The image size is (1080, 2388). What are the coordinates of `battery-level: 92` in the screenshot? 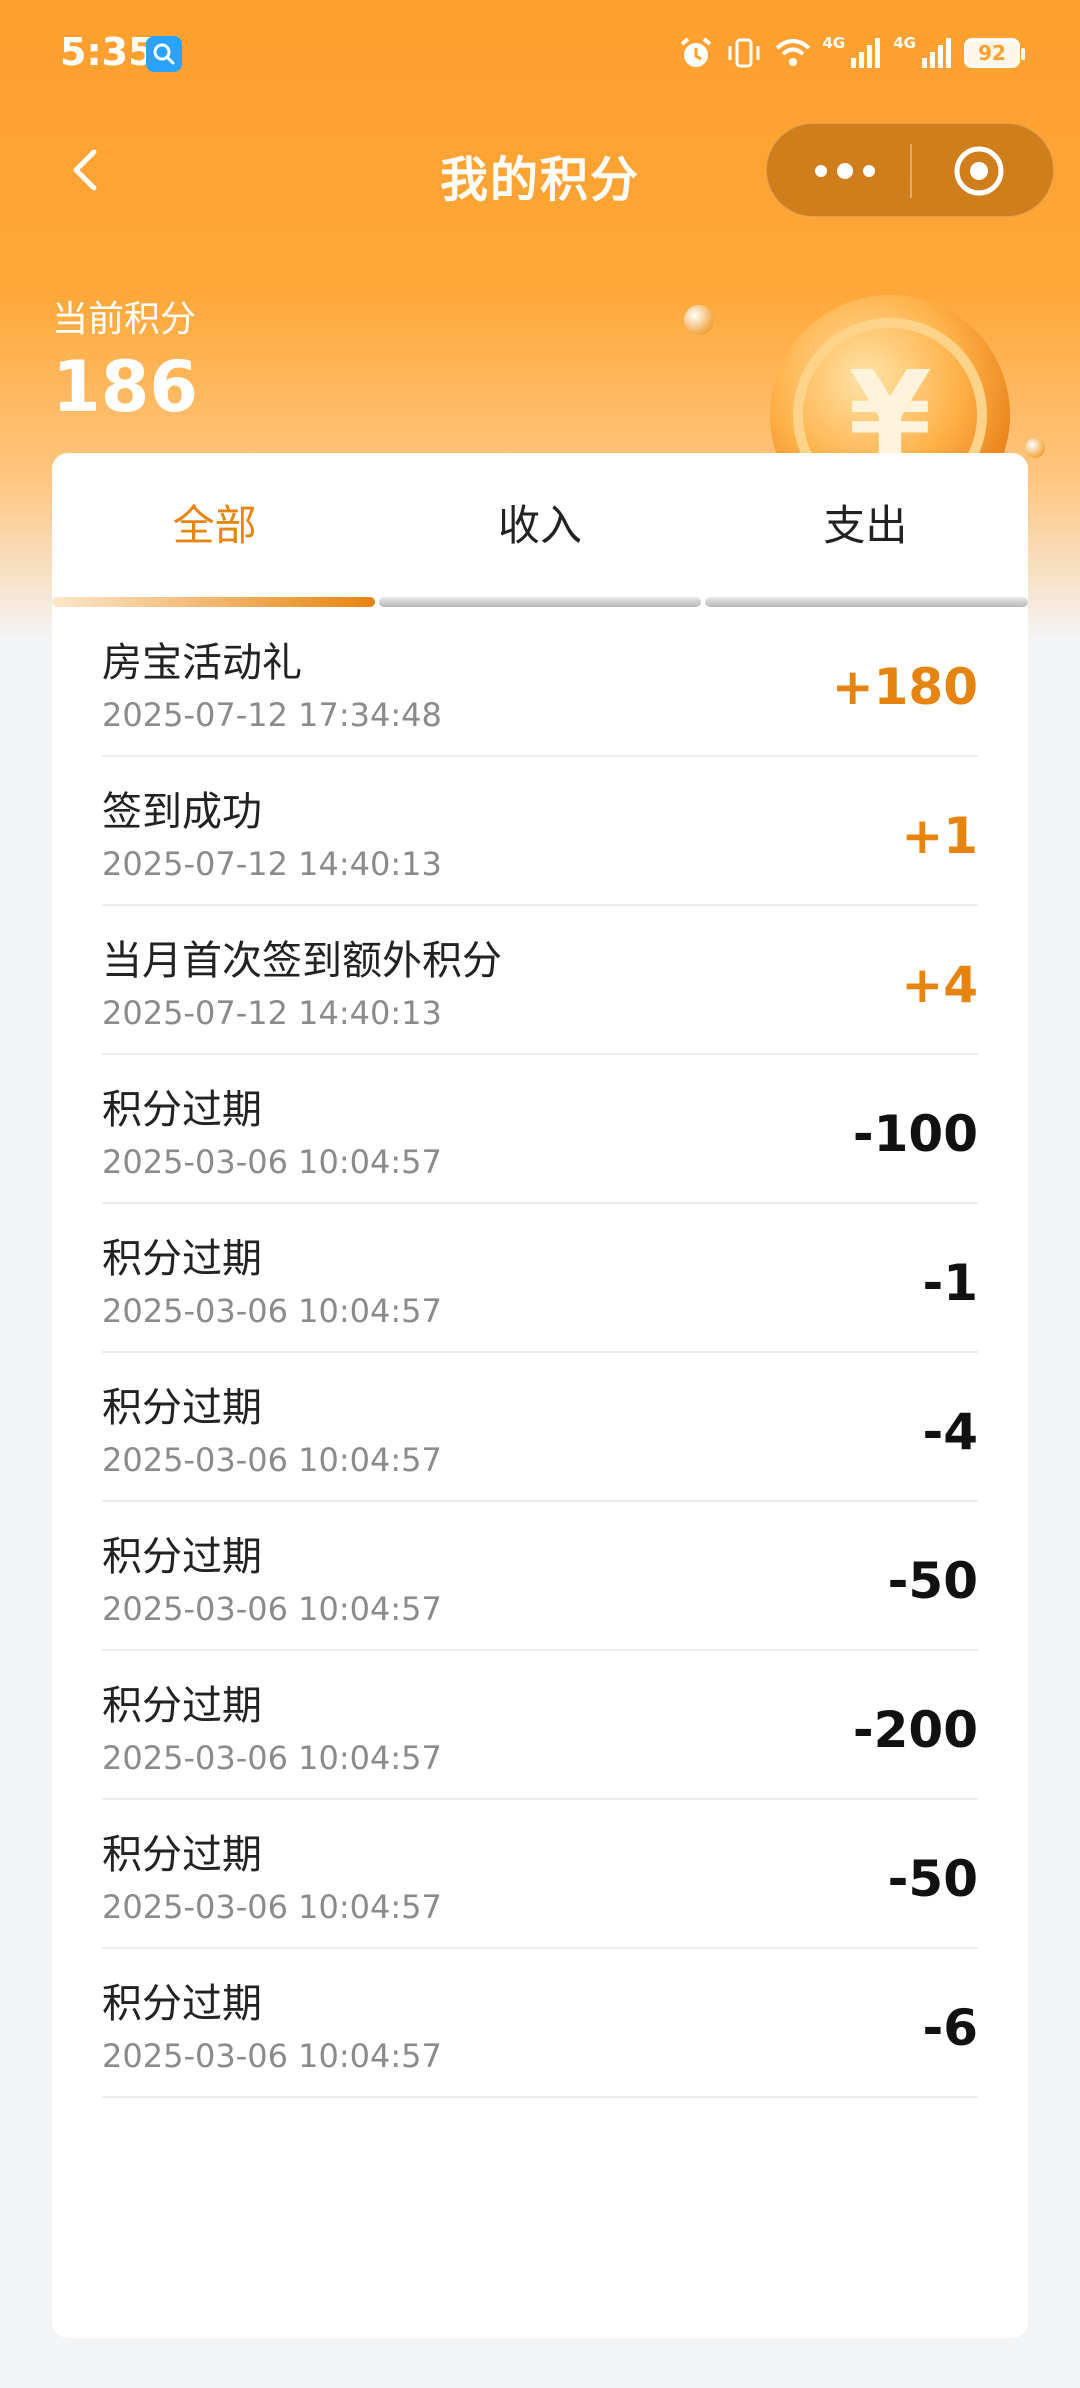 It's located at (992, 53).